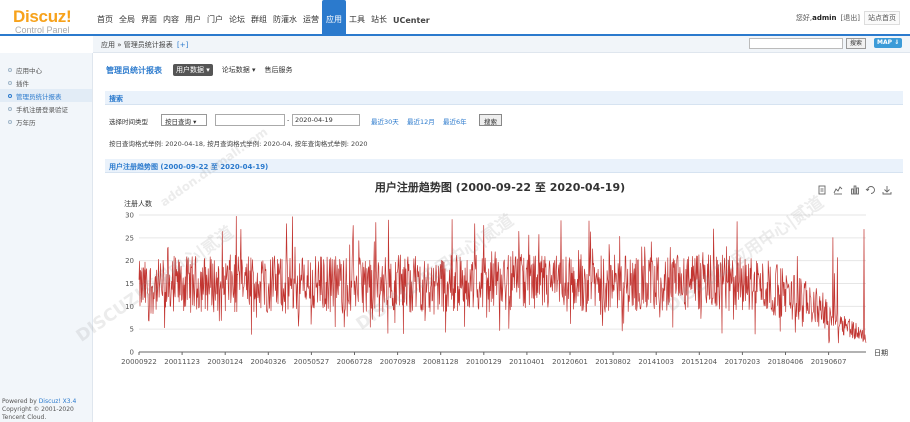 The height and width of the screenshot is (422, 910). What do you see at coordinates (182, 45) in the screenshot?
I see `add-shortcut-link: [+]` at bounding box center [182, 45].